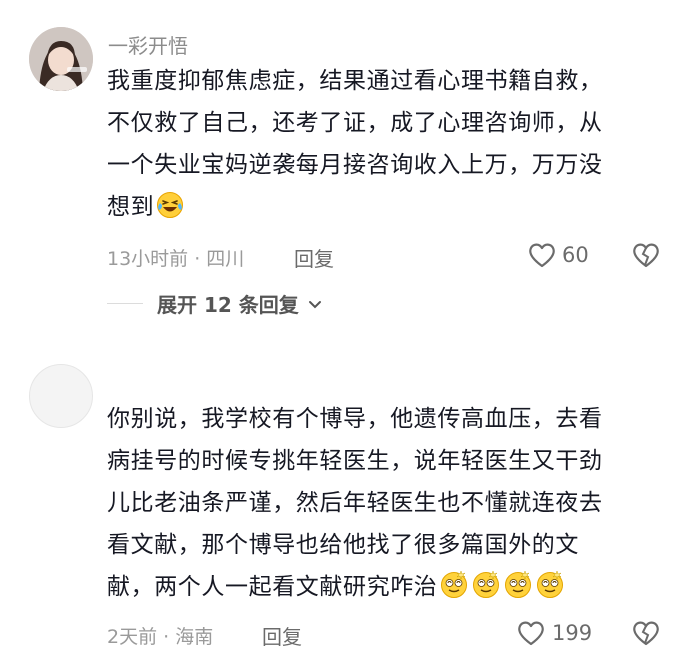 The image size is (690, 651). I want to click on dizzy-face-emoji-icon, so click(501, 585).